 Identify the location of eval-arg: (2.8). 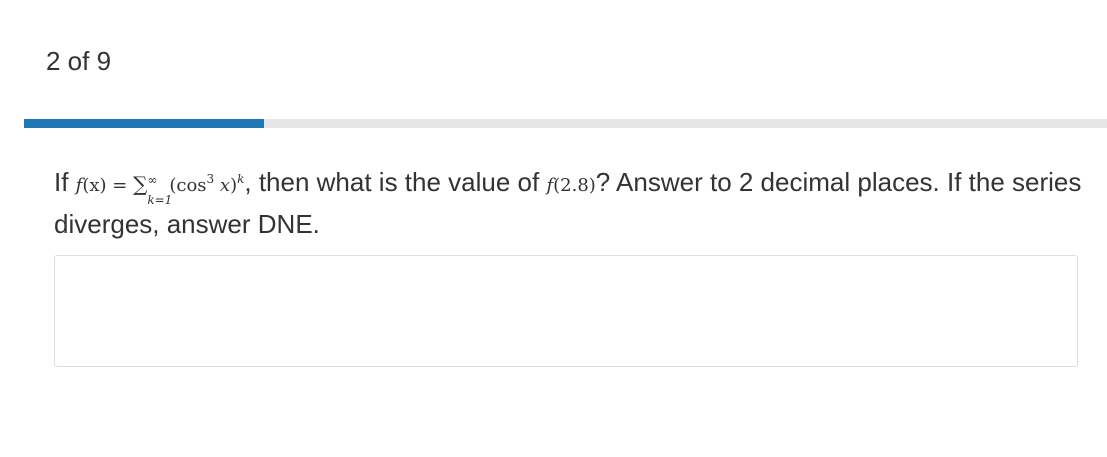
(574, 185).